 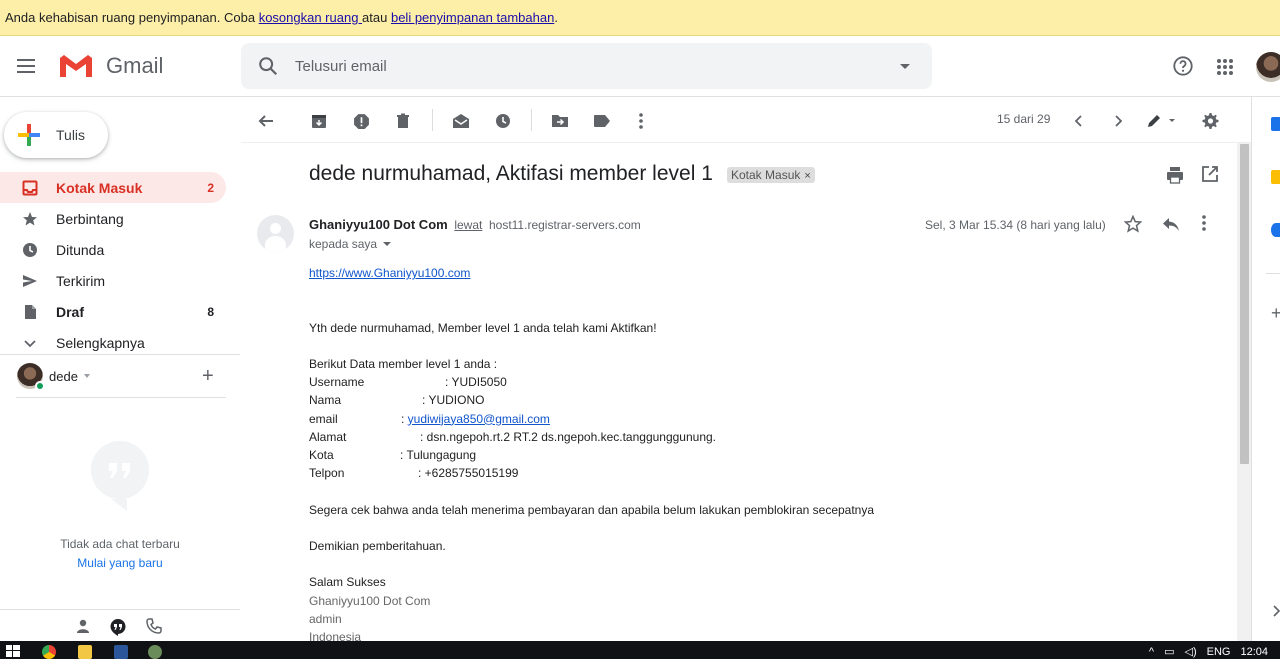 What do you see at coordinates (759, 419) in the screenshot?
I see `email-row: email: yudiwijaya850@gmail.com` at bounding box center [759, 419].